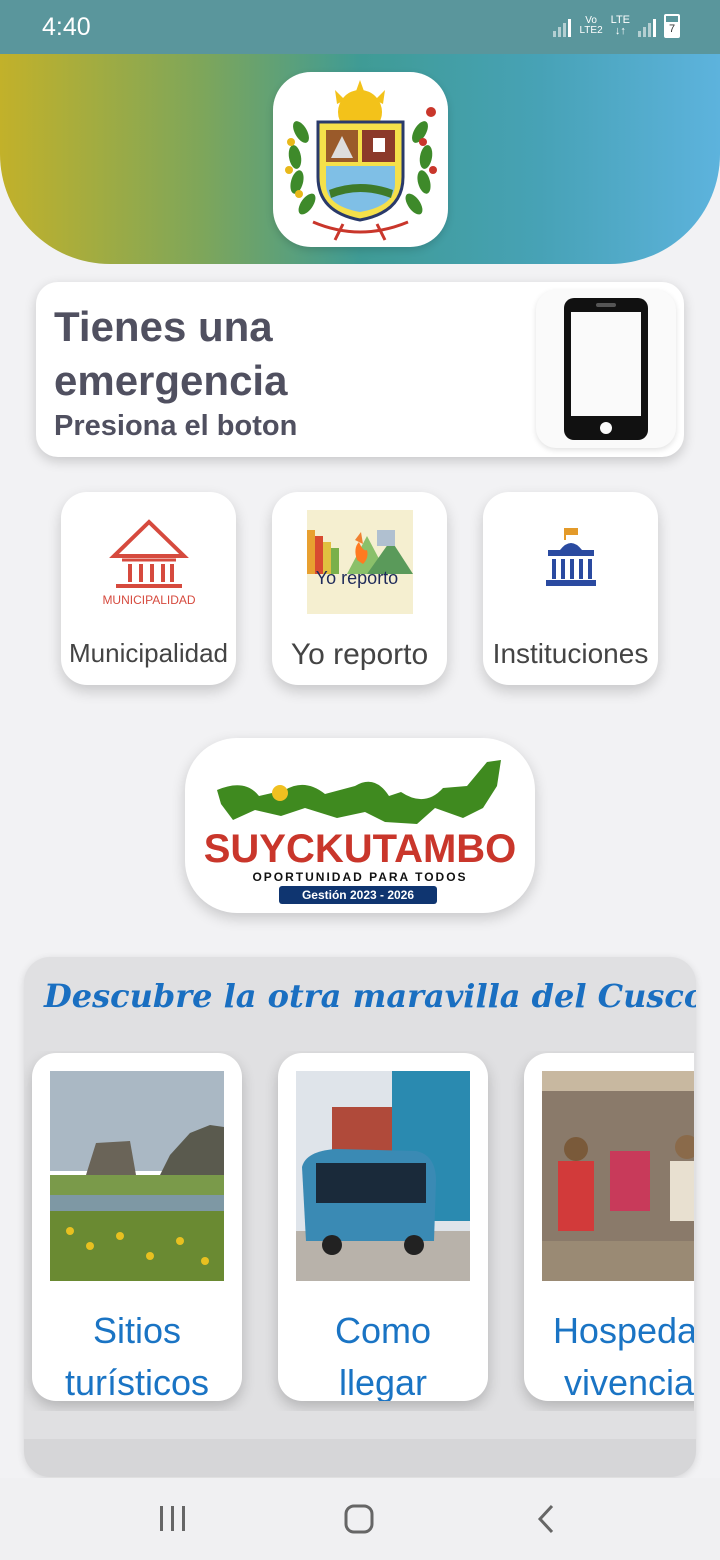  I want to click on card-hospedaje: Hospedaj vivencia, so click(609, 1227).